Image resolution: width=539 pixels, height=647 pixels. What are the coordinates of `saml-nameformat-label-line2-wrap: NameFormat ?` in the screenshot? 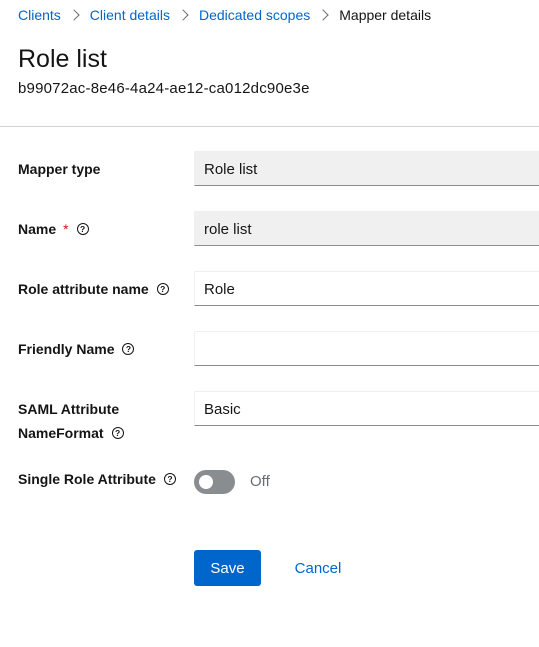 It's located at (71, 433).